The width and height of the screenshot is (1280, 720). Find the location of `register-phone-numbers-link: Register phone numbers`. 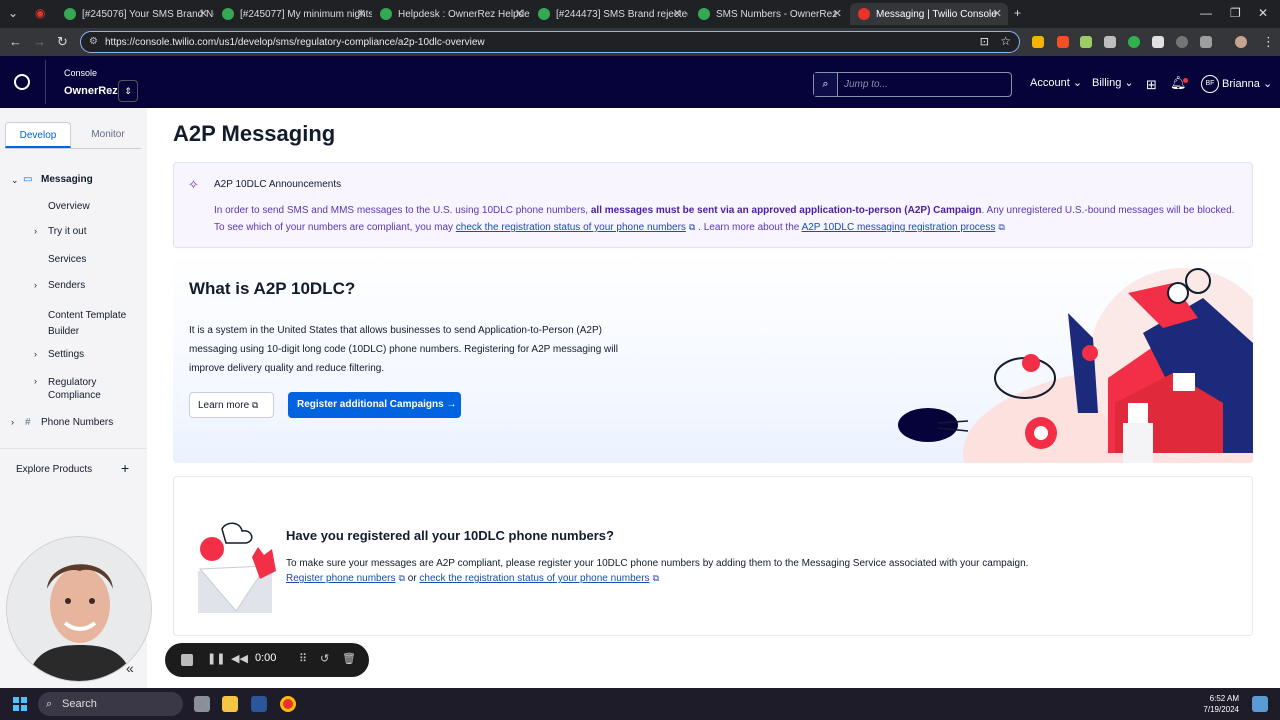

register-phone-numbers-link: Register phone numbers is located at coordinates (341, 578).